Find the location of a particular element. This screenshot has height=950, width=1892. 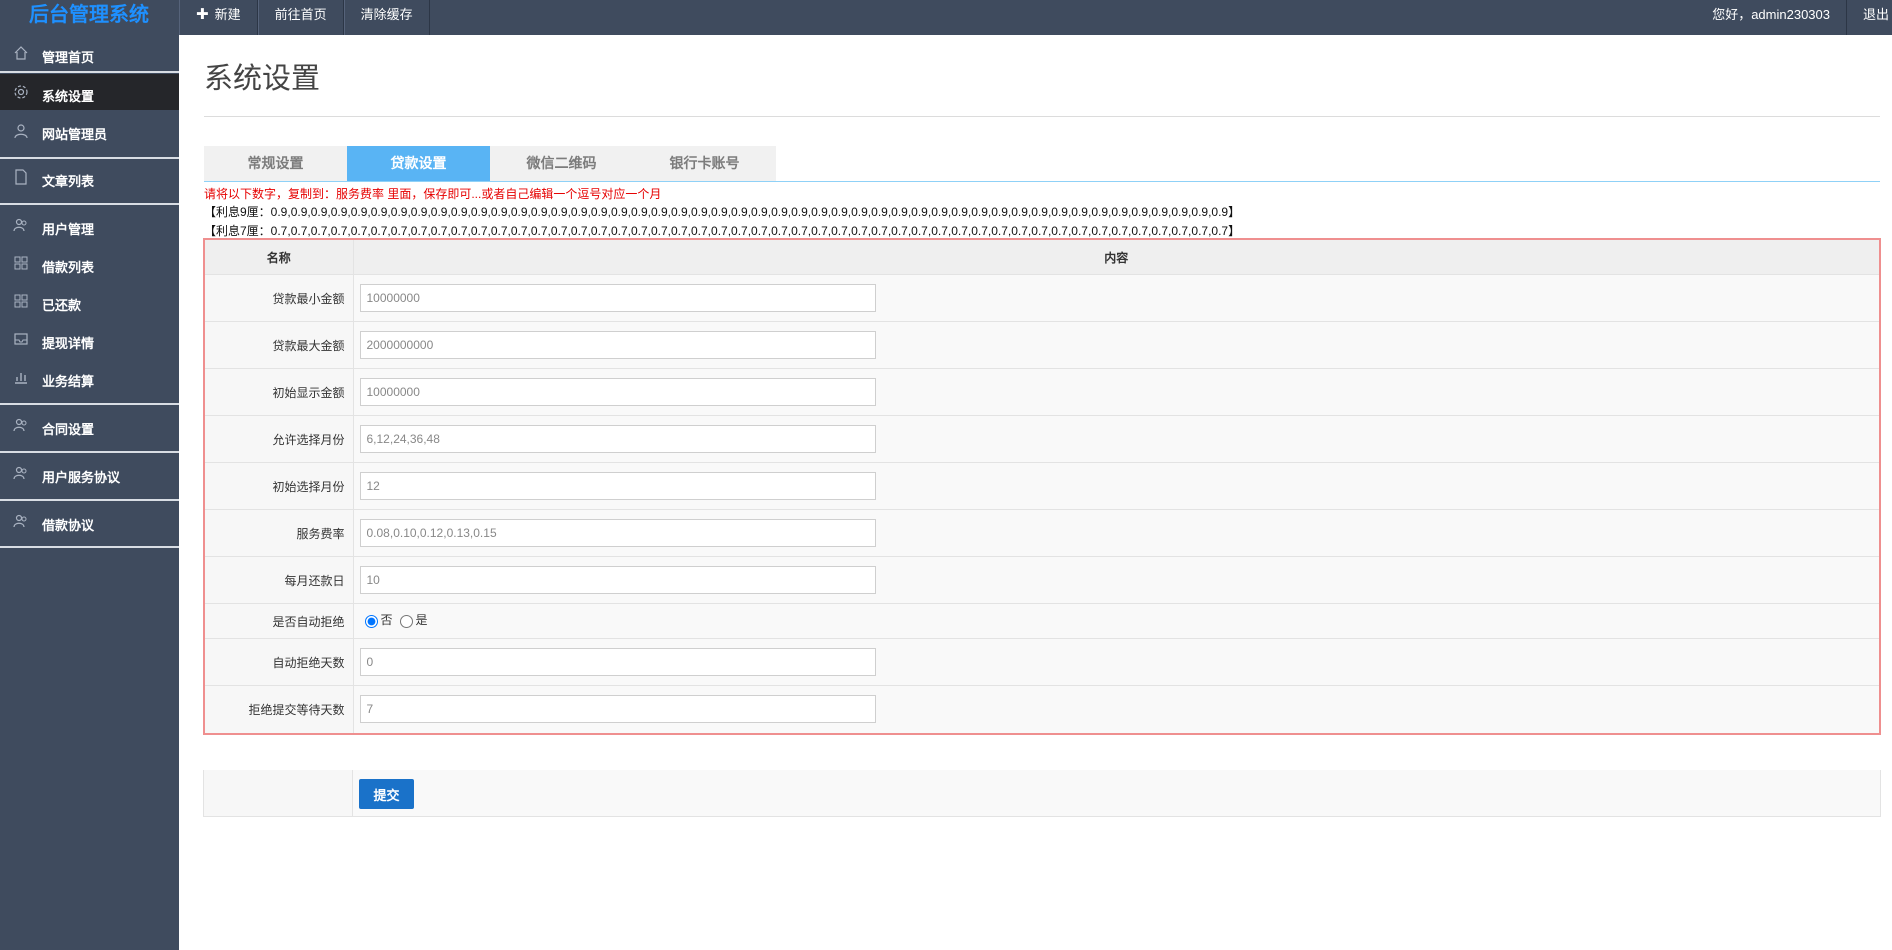

new-button: ✚ 新建 is located at coordinates (218, 17).